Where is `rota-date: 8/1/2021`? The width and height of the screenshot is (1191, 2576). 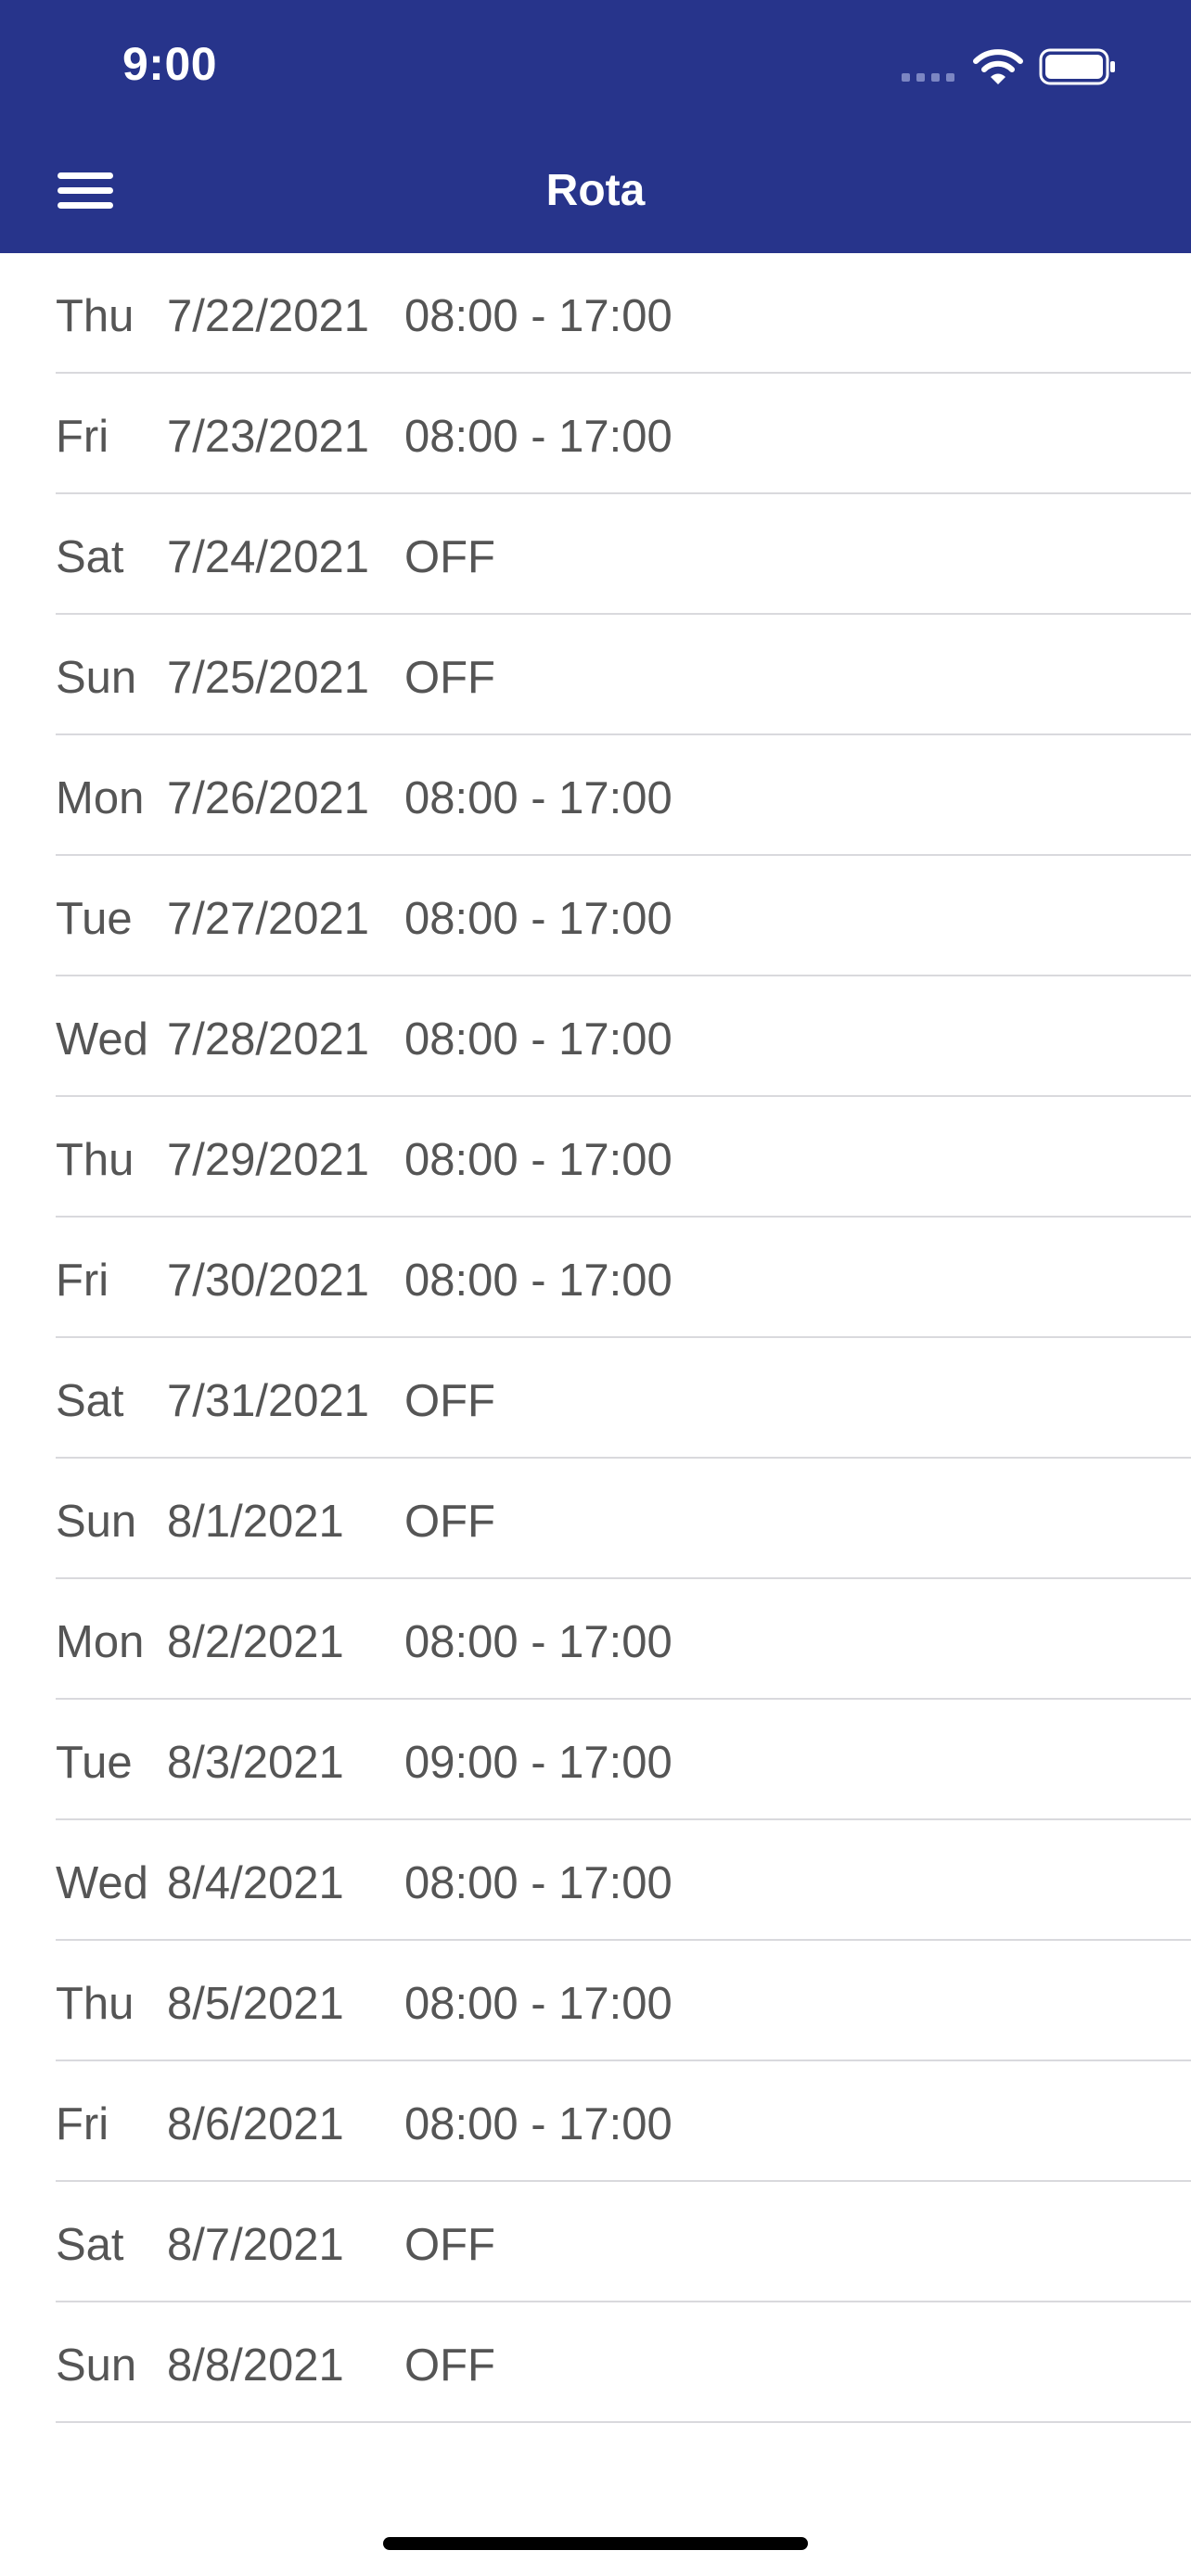 rota-date: 8/1/2021 is located at coordinates (255, 1522).